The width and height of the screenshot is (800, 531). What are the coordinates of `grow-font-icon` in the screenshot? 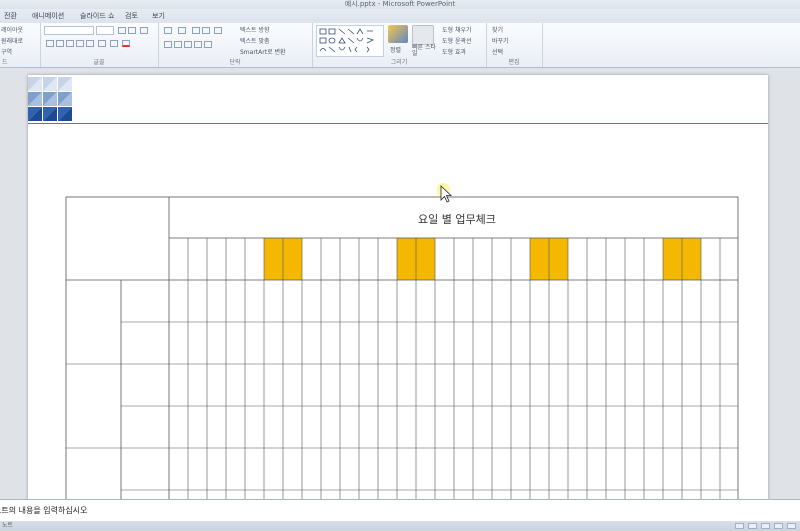 It's located at (122, 30).